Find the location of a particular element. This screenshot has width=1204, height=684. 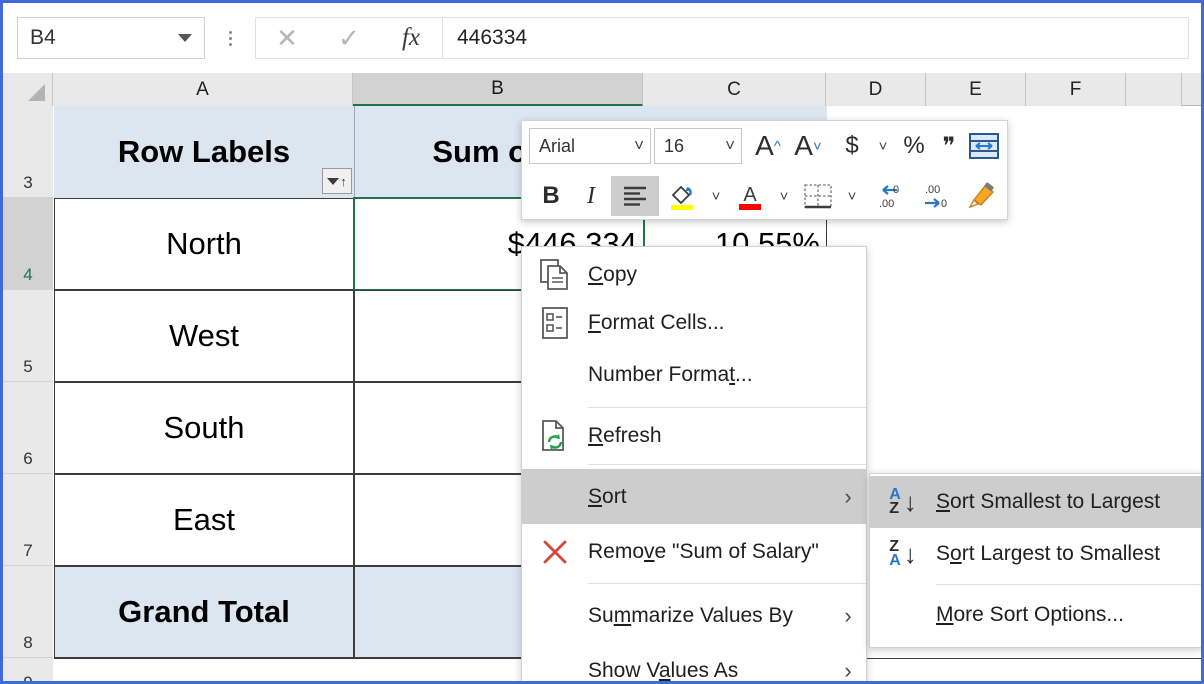

context-menu-item-copy: Copy is located at coordinates (694, 275).